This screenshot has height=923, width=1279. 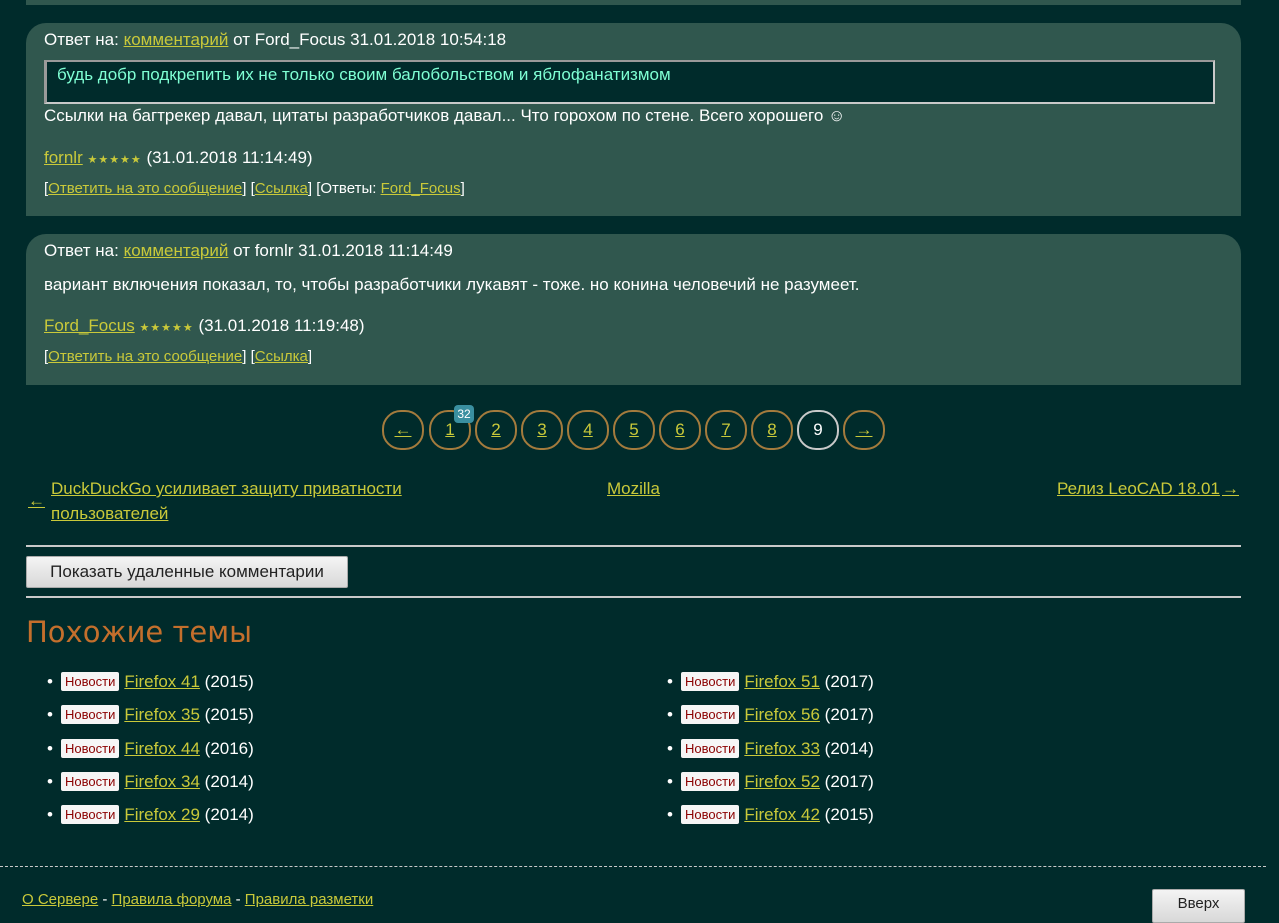 I want to click on page-7-button: 7, so click(x=726, y=430).